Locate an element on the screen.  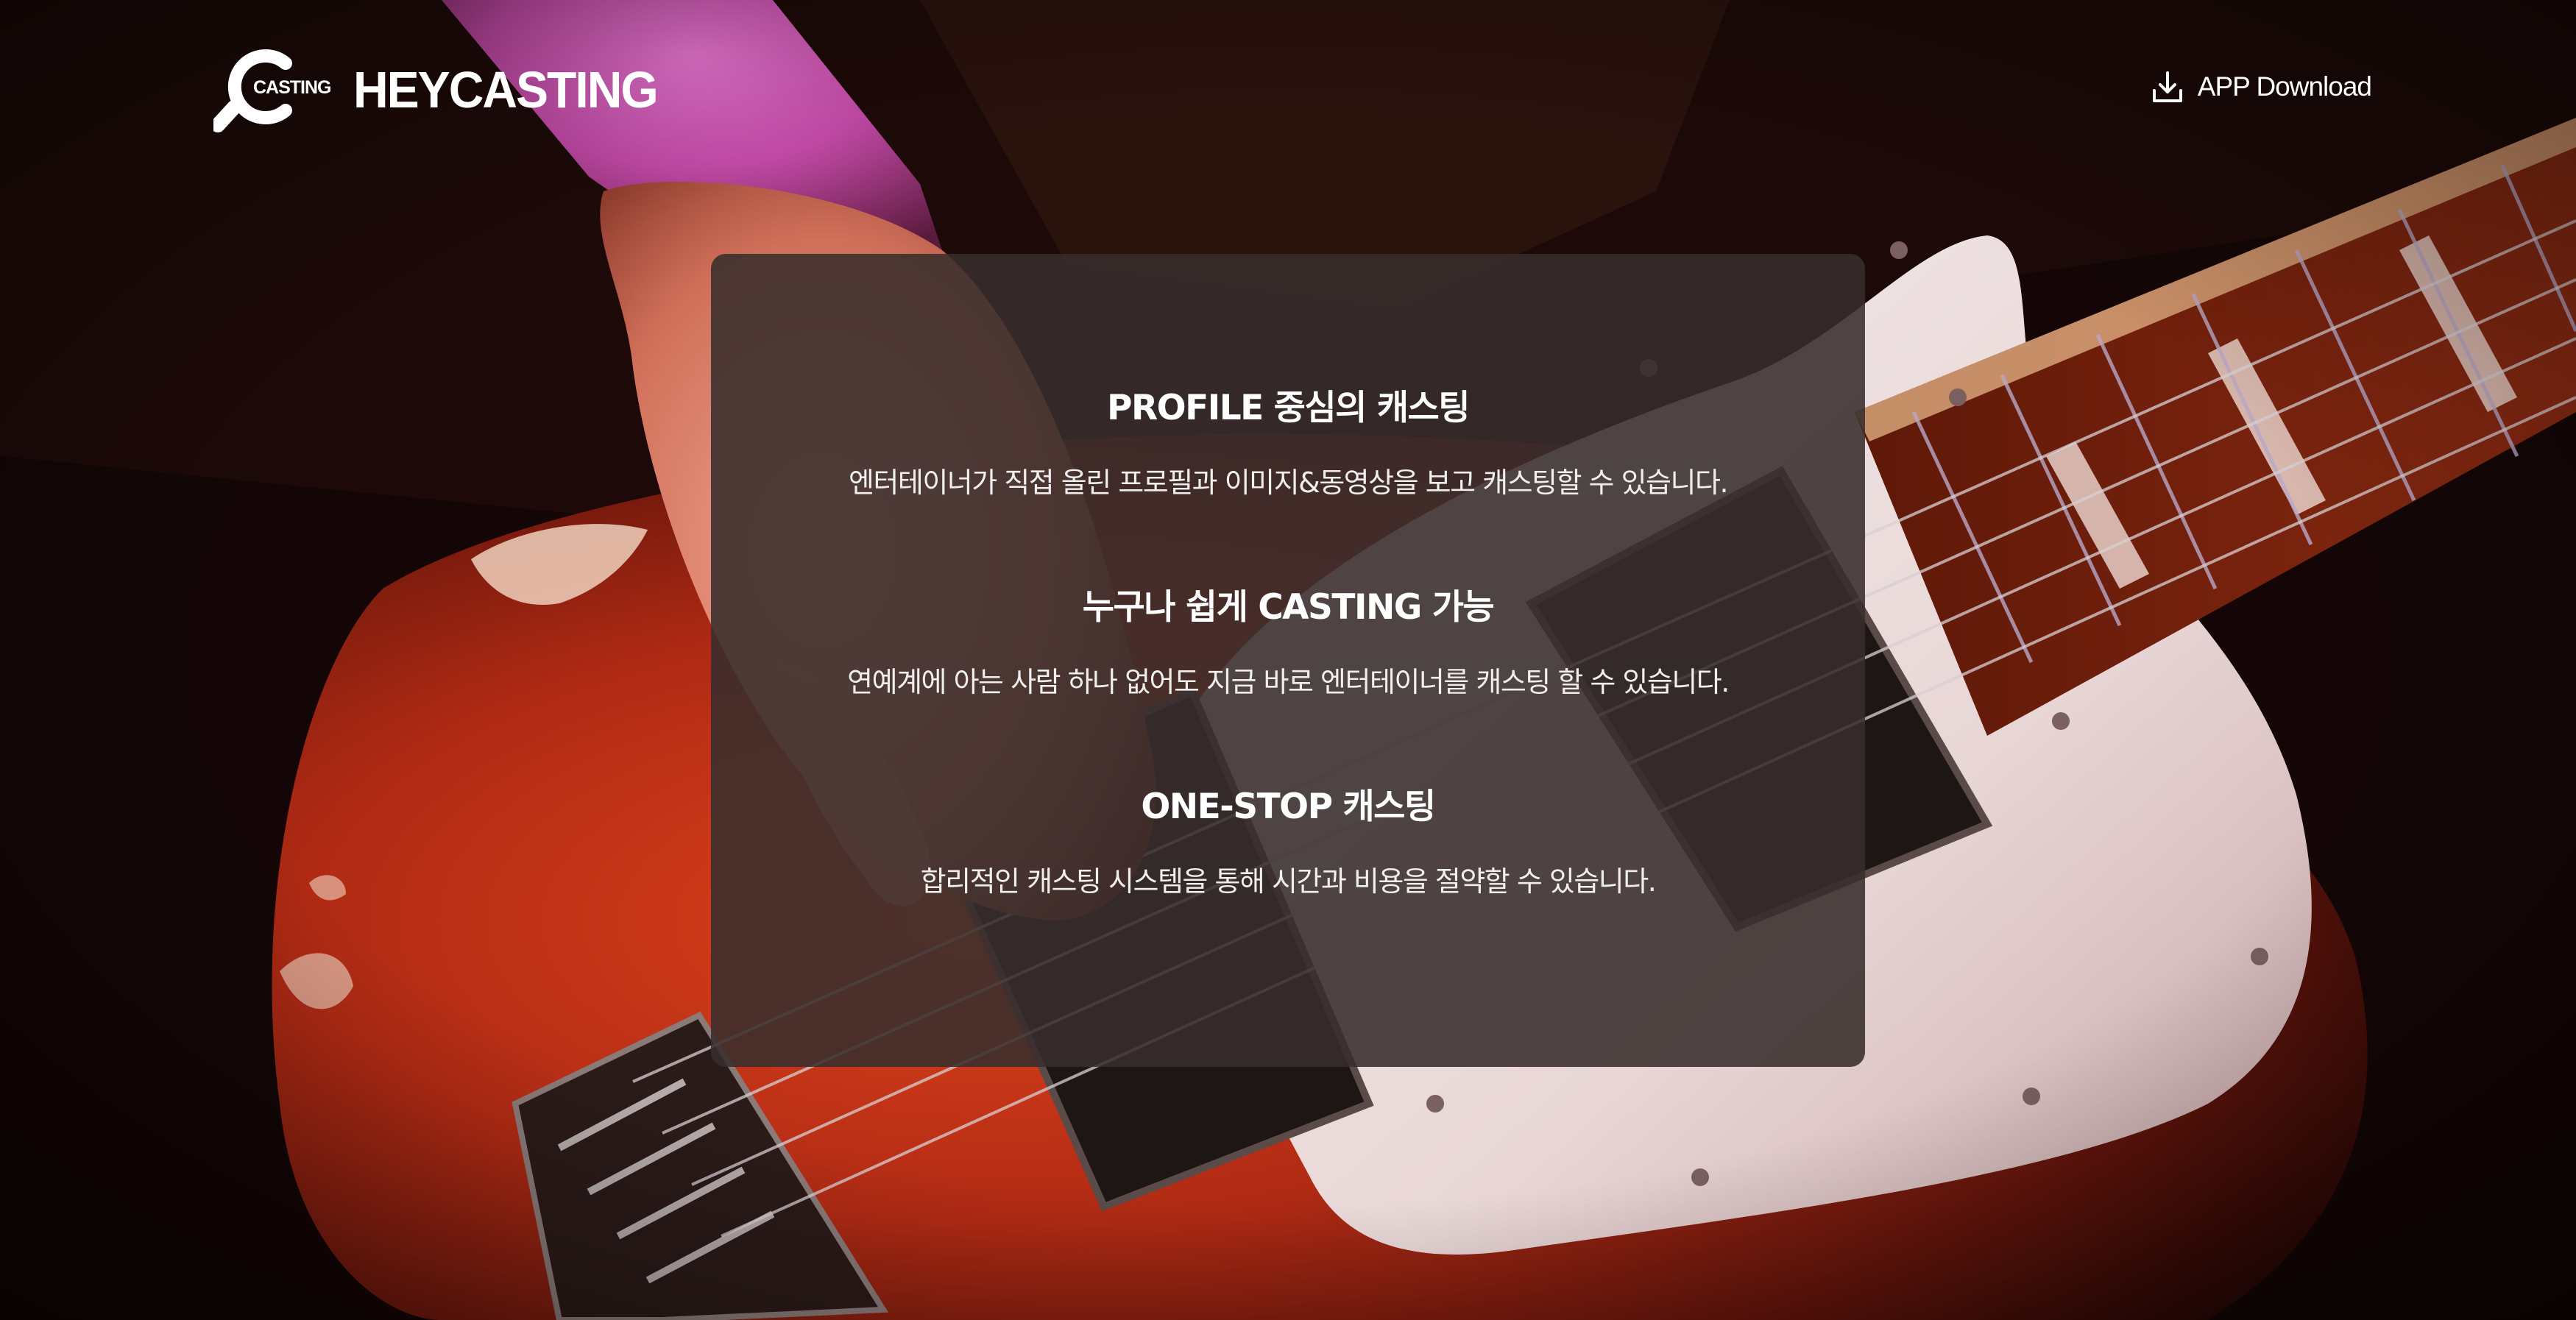
site-header: CASTING HEYCASTING APP Download is located at coordinates (1288, 84).